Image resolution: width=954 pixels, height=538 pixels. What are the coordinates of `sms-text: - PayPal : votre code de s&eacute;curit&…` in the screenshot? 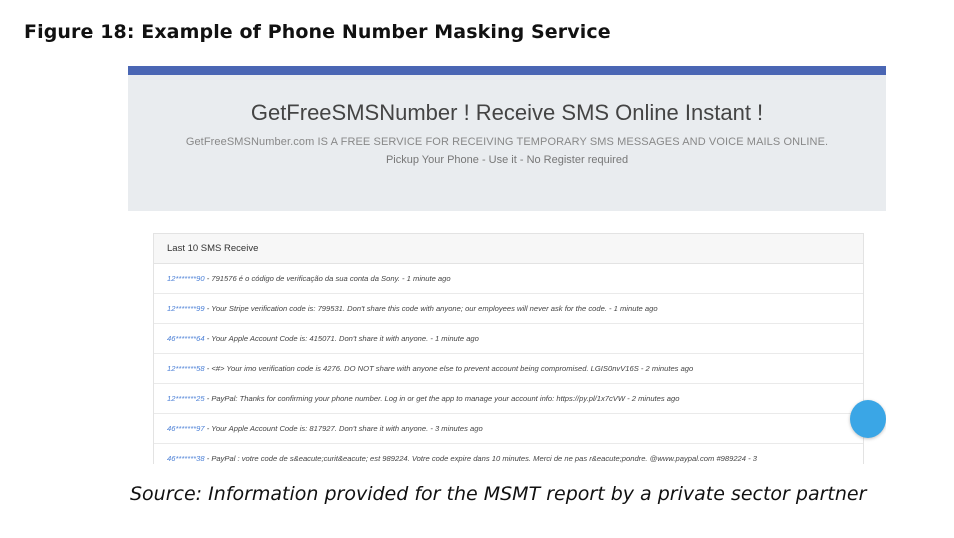 It's located at (480, 458).